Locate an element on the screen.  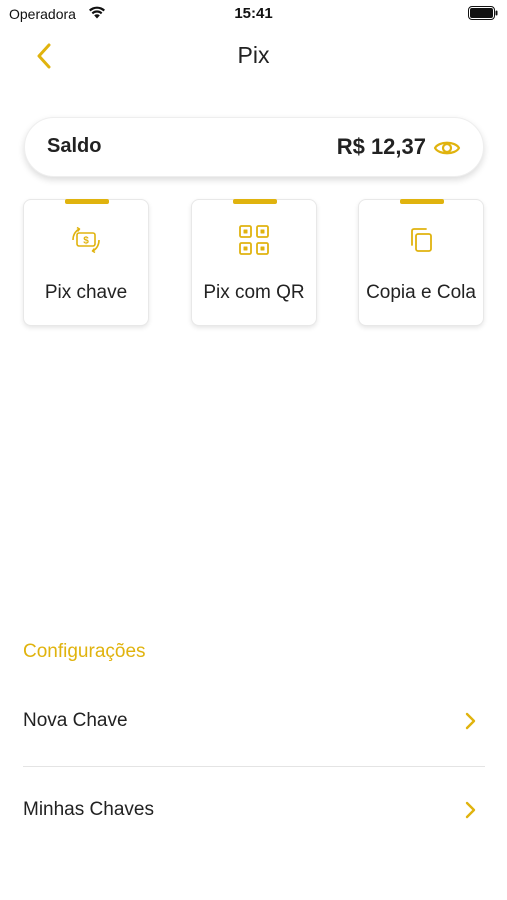
copia-e-cola-button: Copia e Cola is located at coordinates (421, 262).